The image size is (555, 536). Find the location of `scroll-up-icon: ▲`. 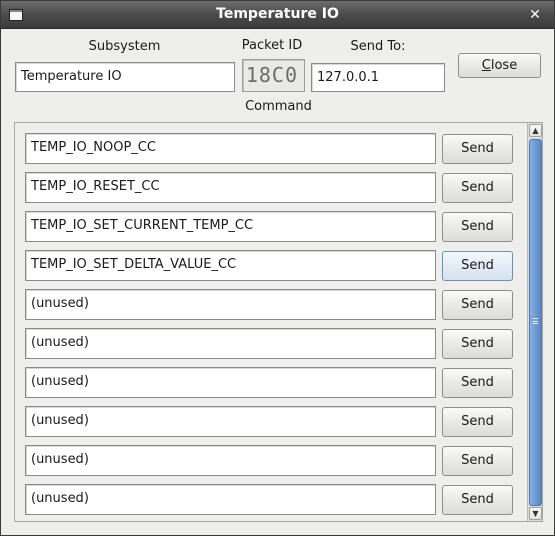

scroll-up-icon: ▲ is located at coordinates (535, 130).